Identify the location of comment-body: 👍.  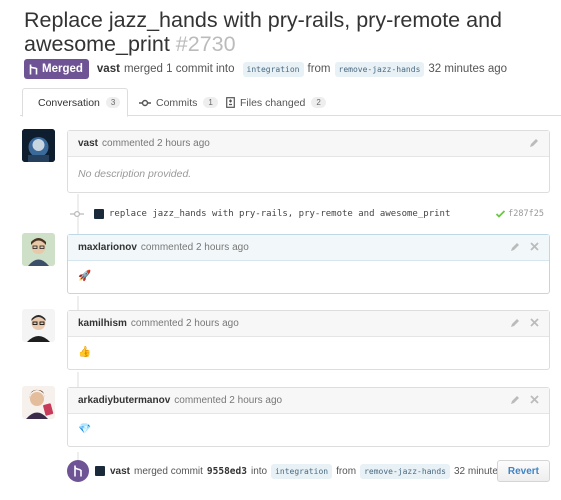
(308, 353).